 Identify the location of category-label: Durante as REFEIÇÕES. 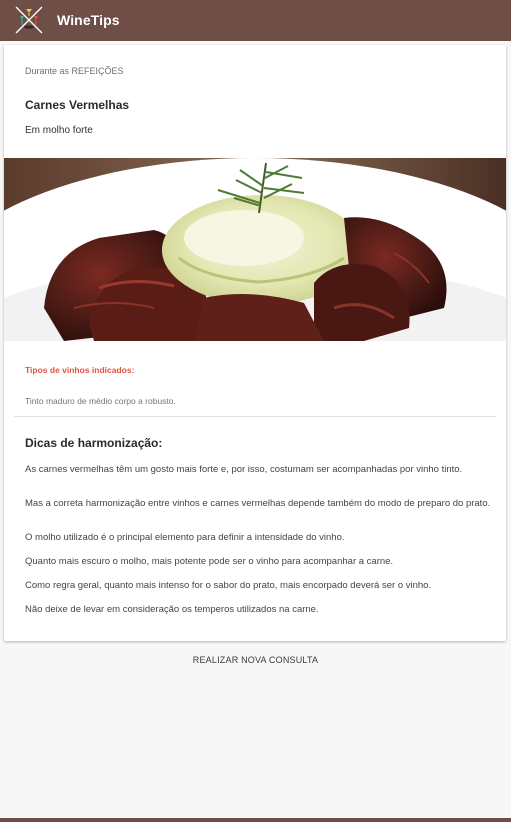
(74, 71).